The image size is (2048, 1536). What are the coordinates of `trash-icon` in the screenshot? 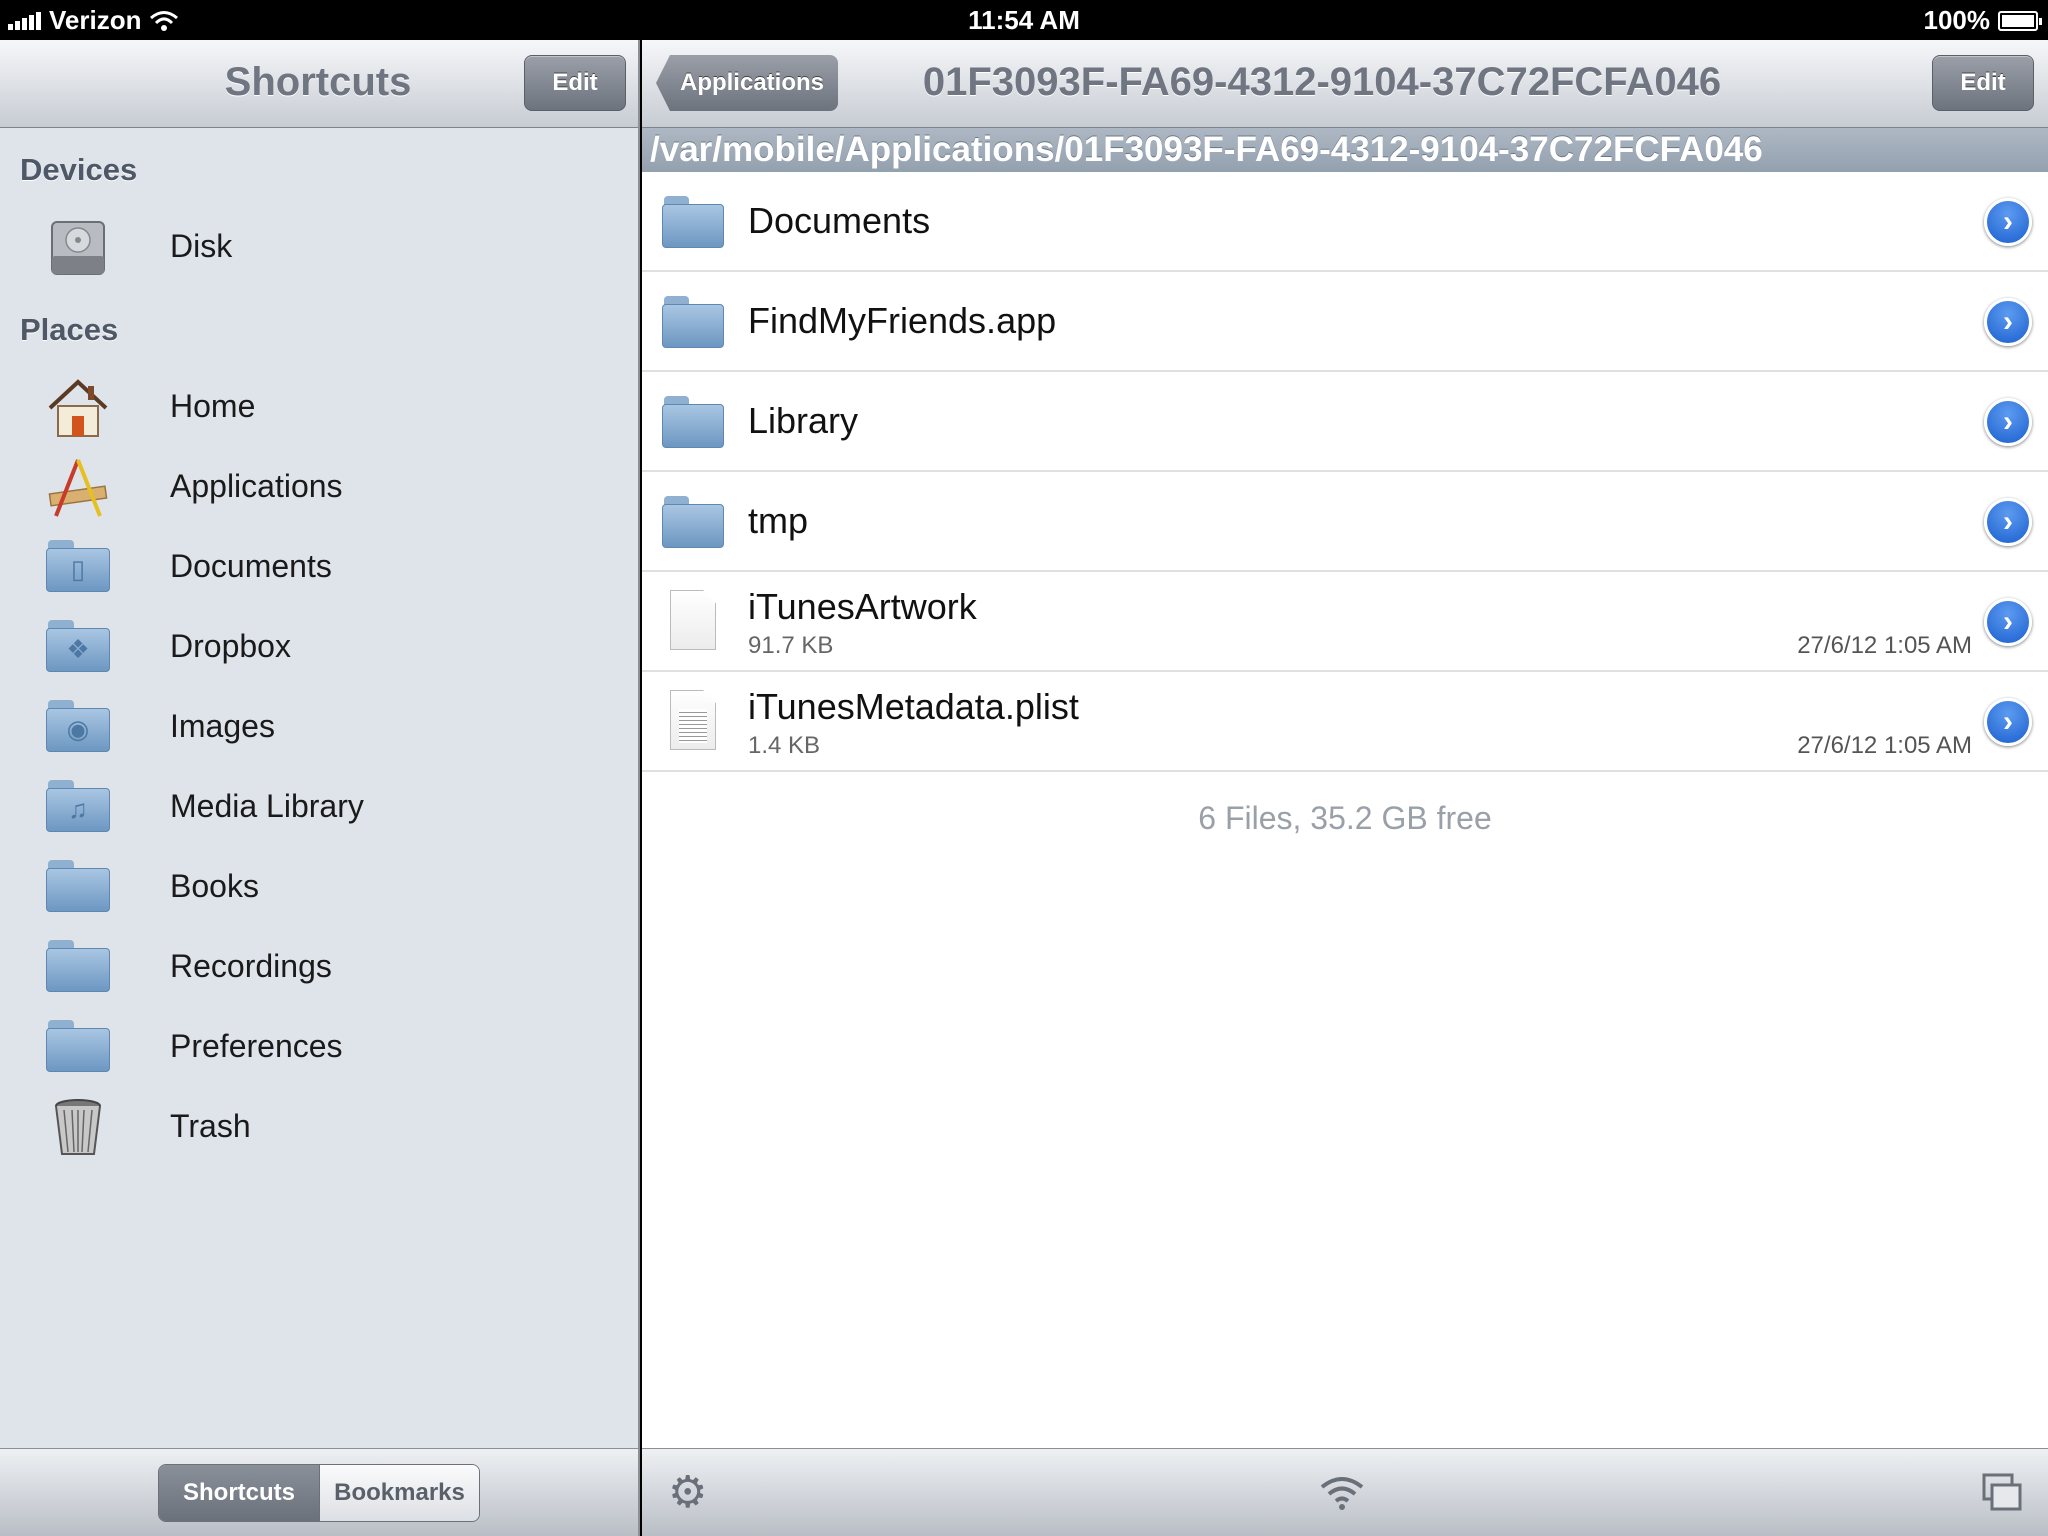 It's located at (78, 1127).